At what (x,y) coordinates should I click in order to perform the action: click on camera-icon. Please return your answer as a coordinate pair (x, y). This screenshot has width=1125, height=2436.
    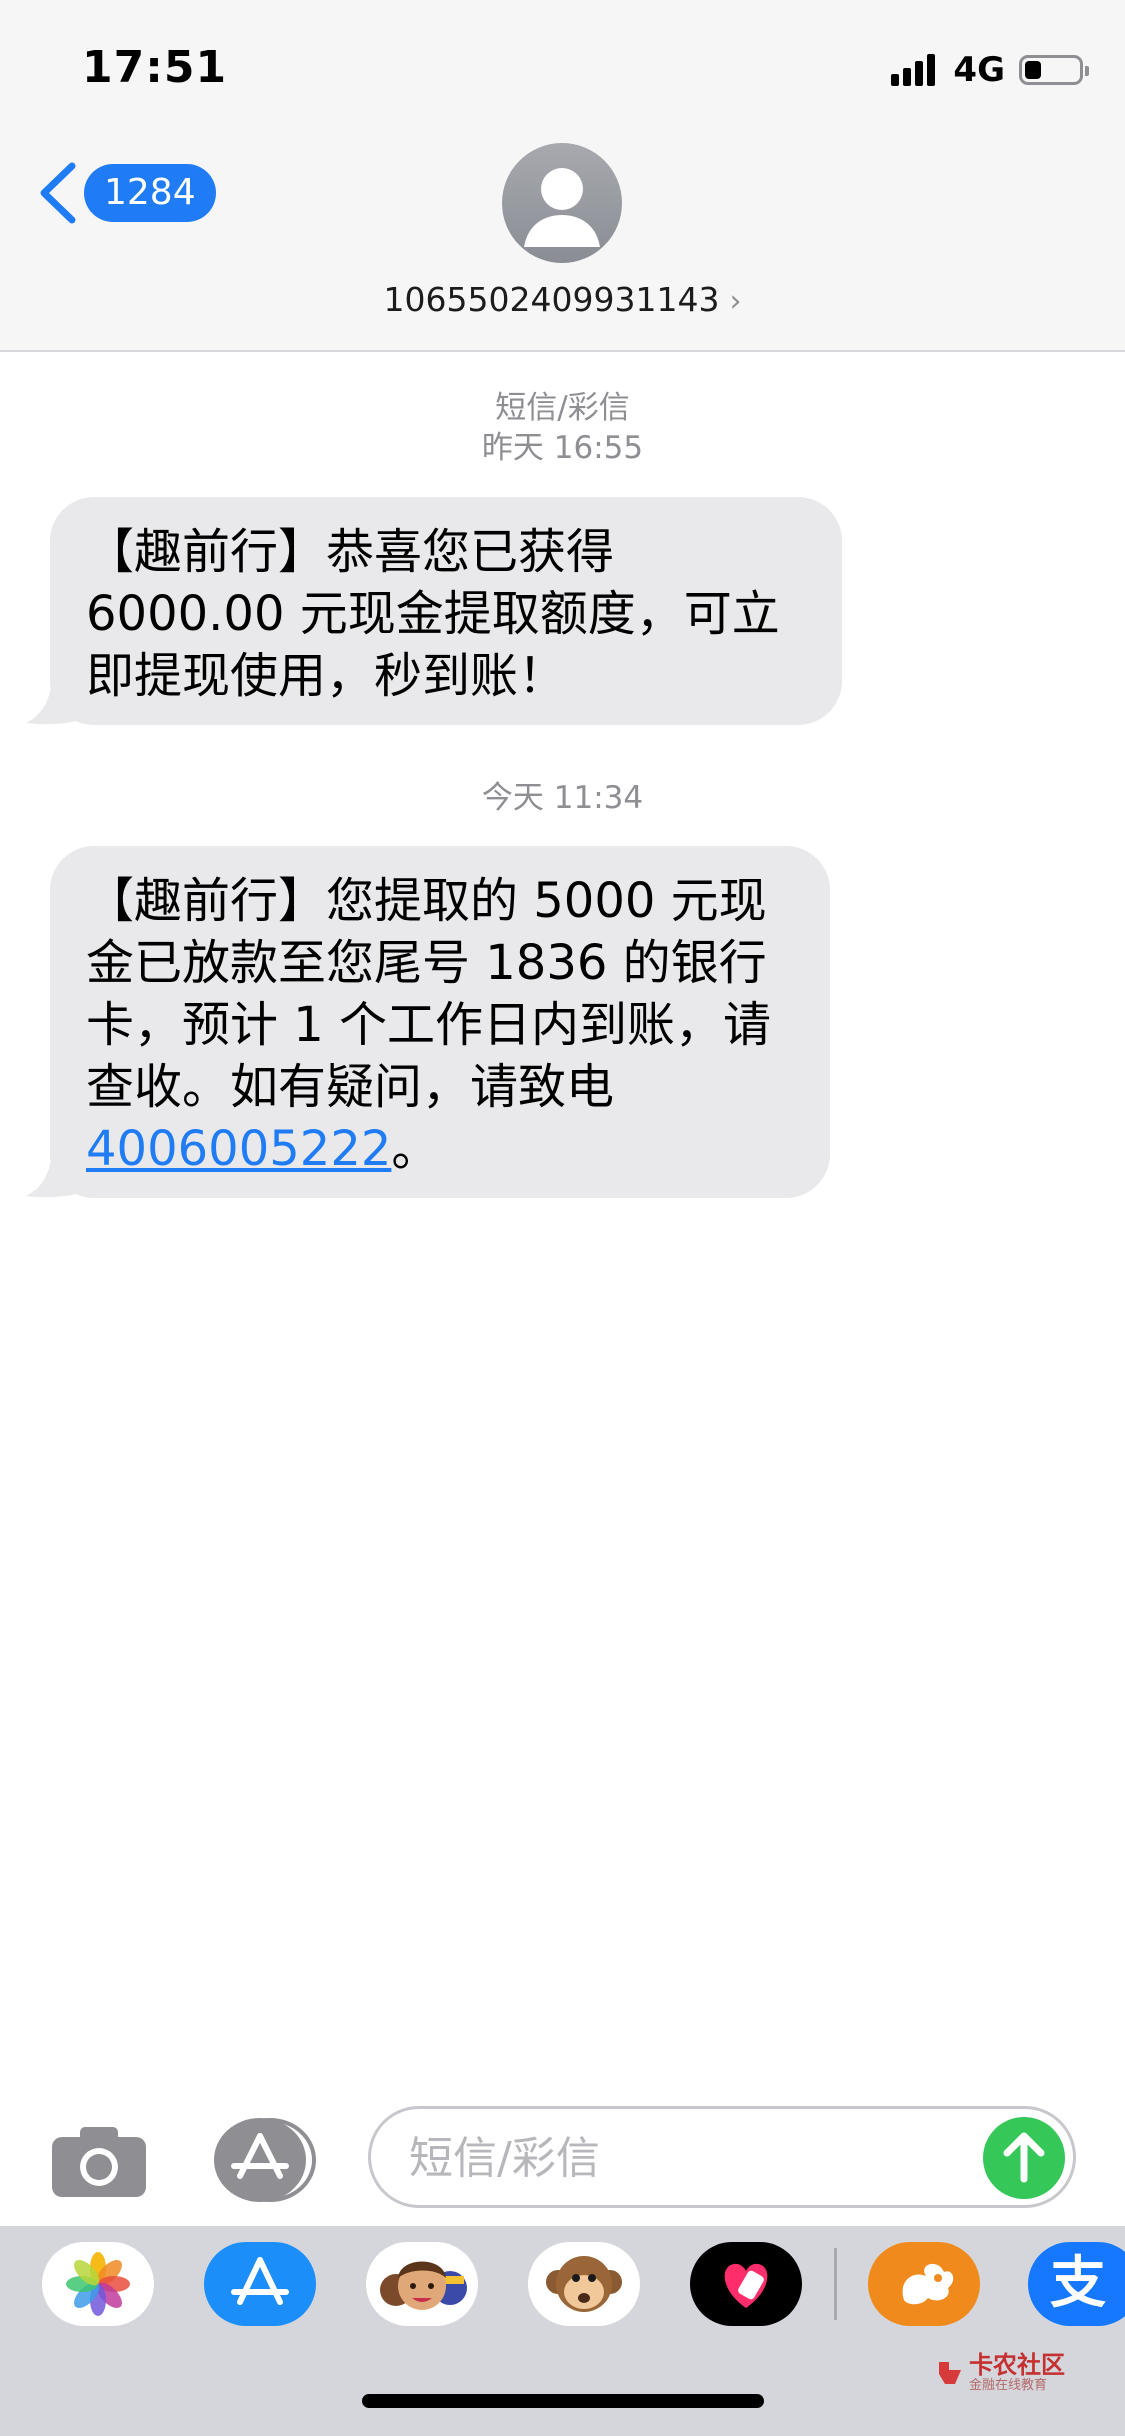
    Looking at the image, I should click on (99, 2162).